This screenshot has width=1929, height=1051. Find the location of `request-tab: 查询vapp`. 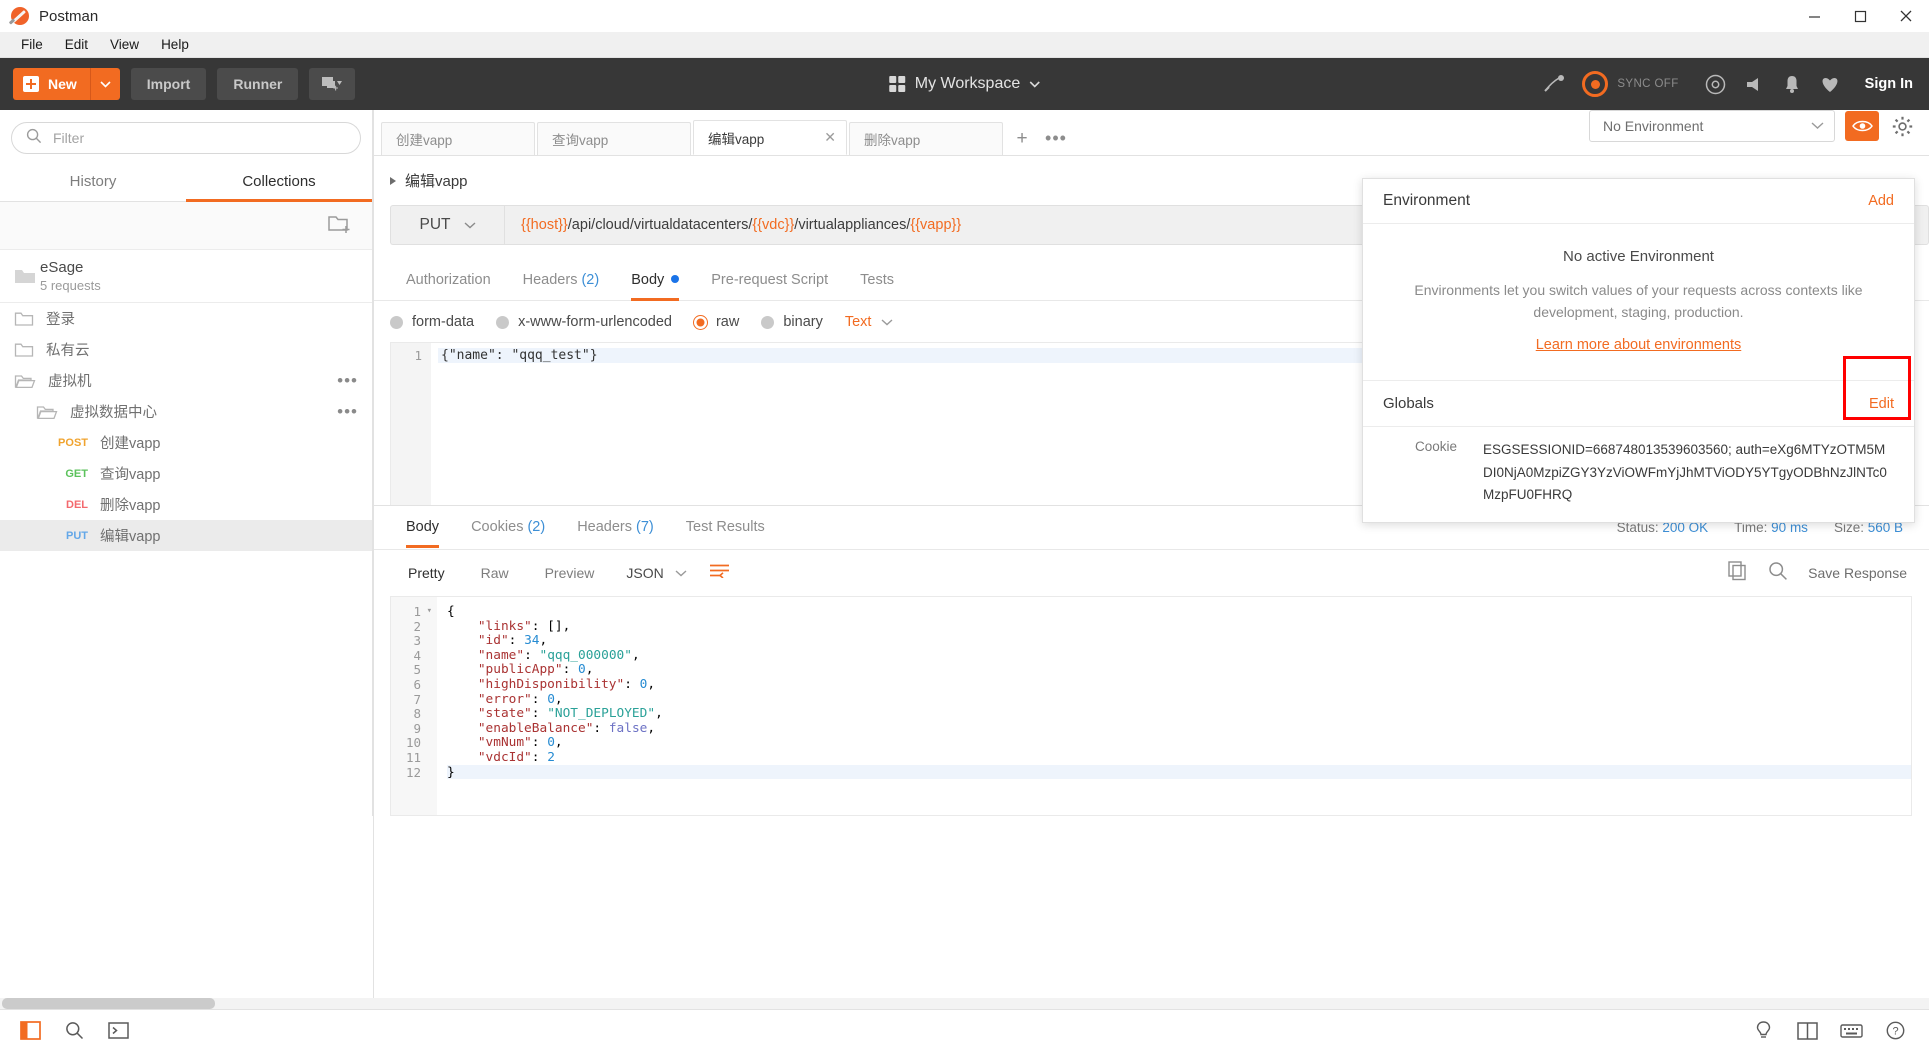

request-tab: 查询vapp is located at coordinates (614, 138).